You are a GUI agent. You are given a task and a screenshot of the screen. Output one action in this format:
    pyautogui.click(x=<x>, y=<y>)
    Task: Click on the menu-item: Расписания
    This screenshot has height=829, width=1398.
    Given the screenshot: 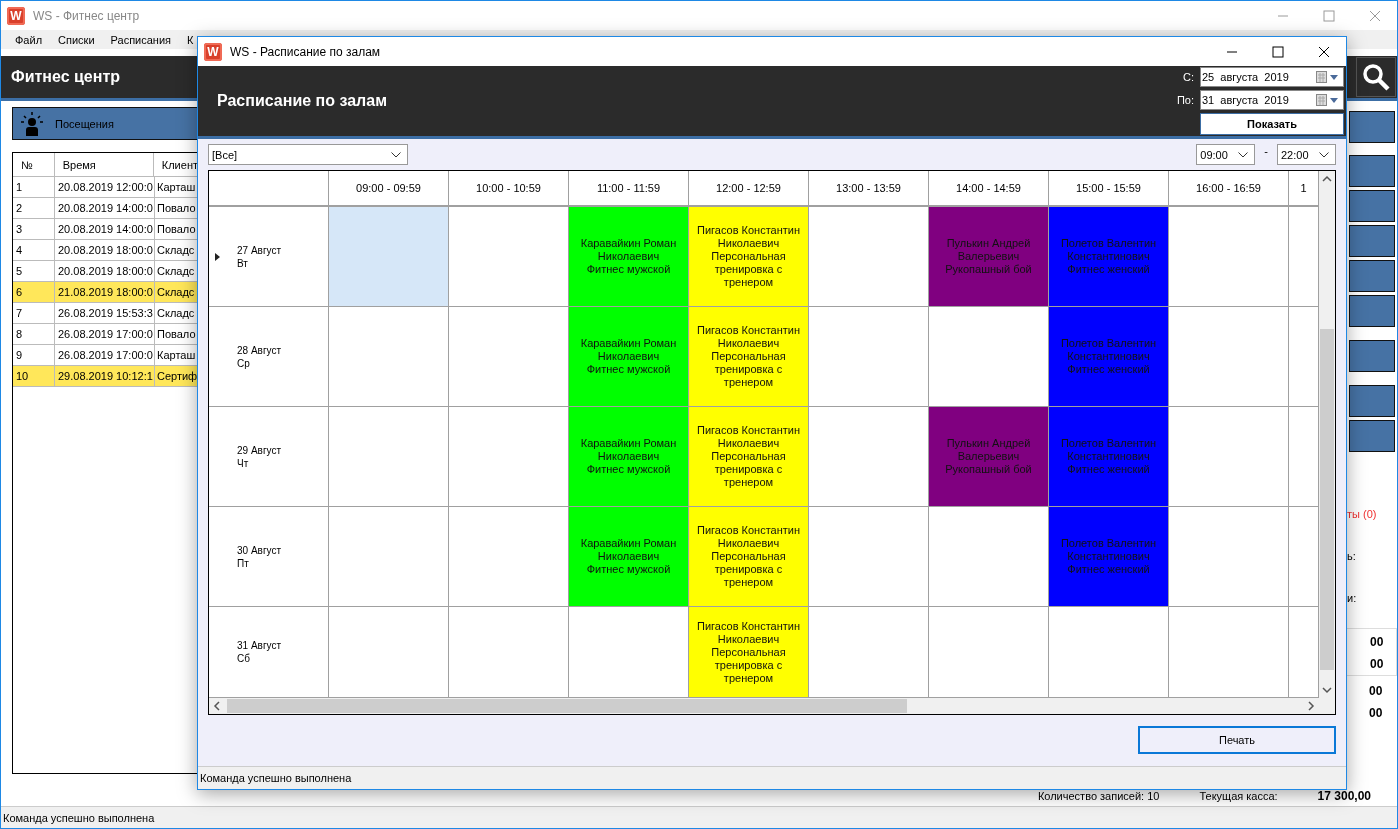 What is the action you would take?
    pyautogui.click(x=141, y=39)
    